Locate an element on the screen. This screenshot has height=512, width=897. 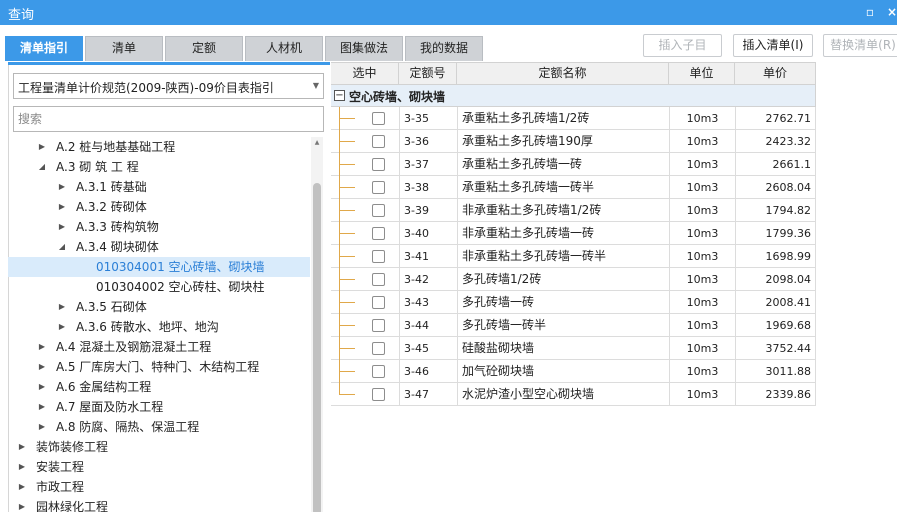
tree-node: ▶ A.6 金属结构工程 is located at coordinates (159, 387).